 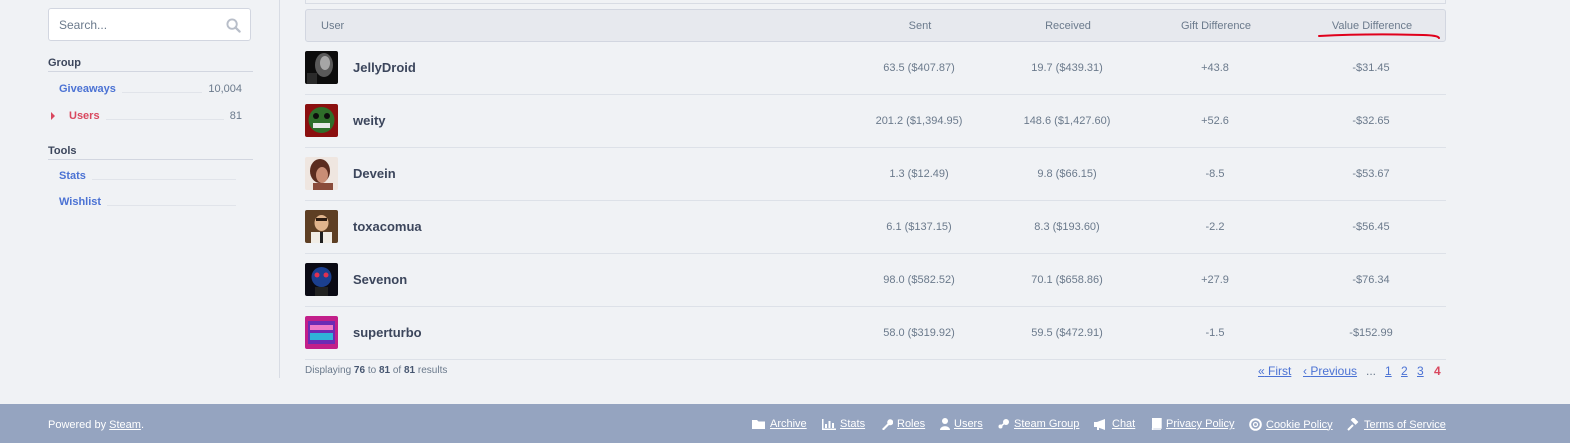 What do you see at coordinates (387, 332) in the screenshot?
I see `username-link: superturbo` at bounding box center [387, 332].